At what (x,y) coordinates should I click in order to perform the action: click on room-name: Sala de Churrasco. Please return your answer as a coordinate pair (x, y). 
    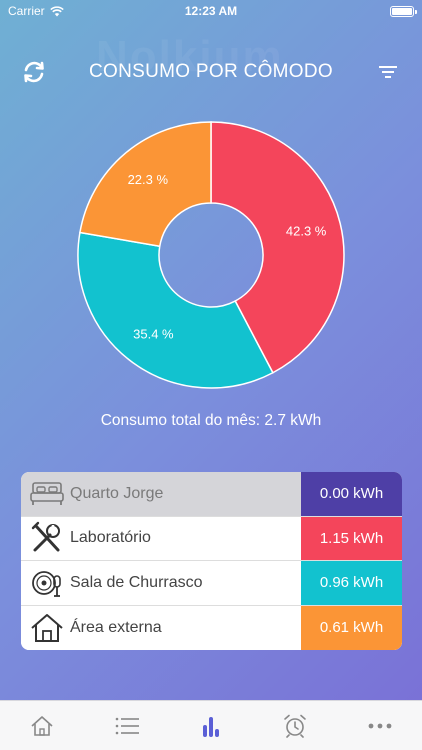
    Looking at the image, I should click on (136, 582).